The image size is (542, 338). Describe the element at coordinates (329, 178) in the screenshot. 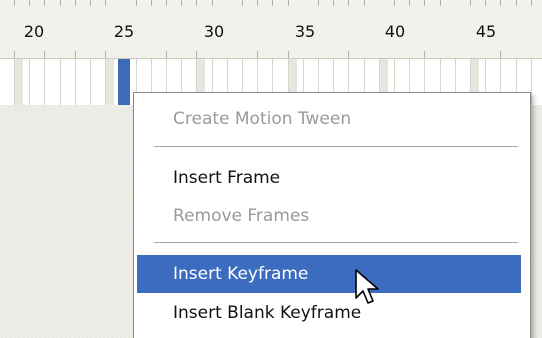

I see `menu-item-insert-frame: Insert Frame` at that location.